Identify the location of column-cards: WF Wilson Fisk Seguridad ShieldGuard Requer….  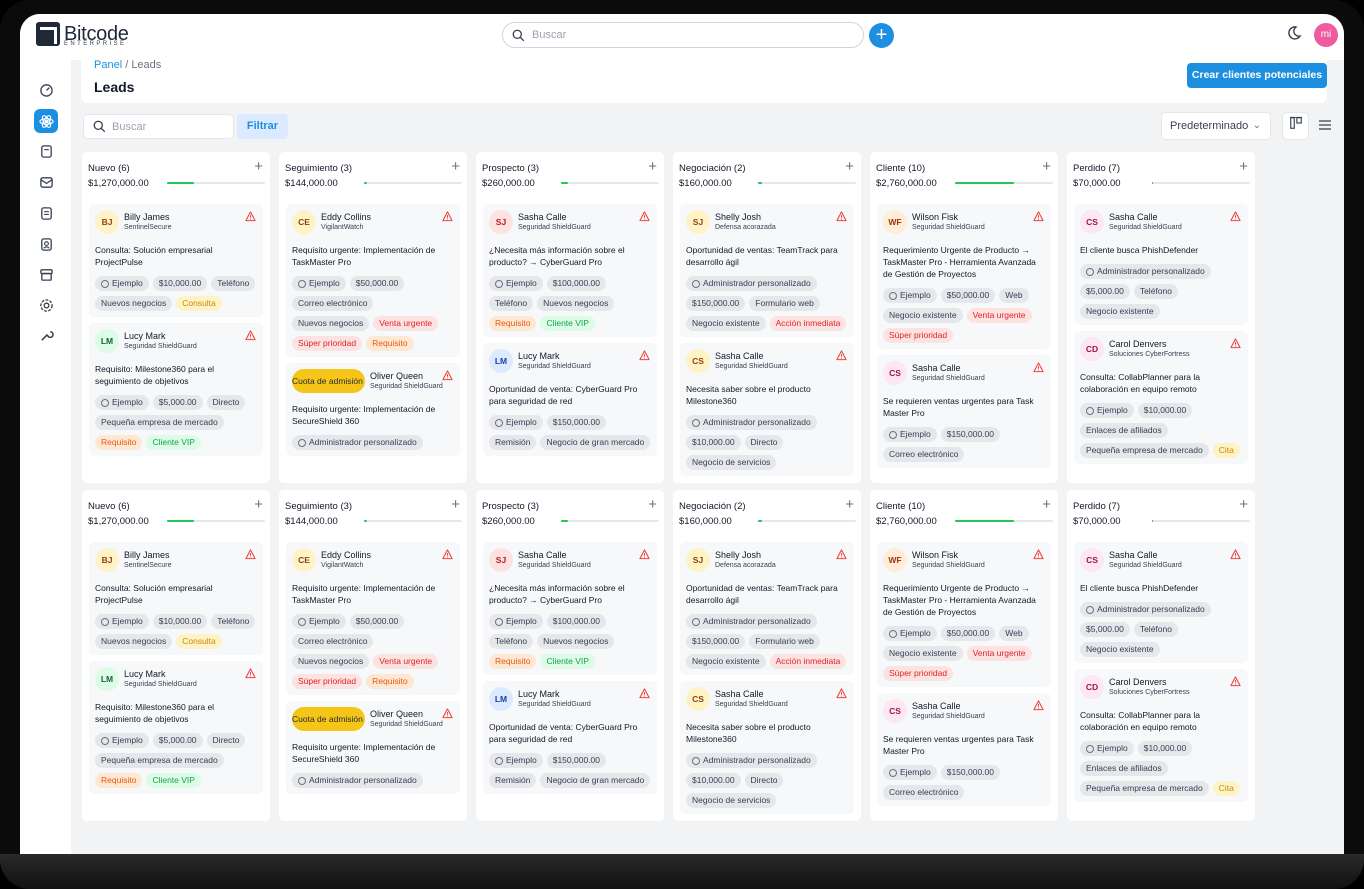
(964, 339).